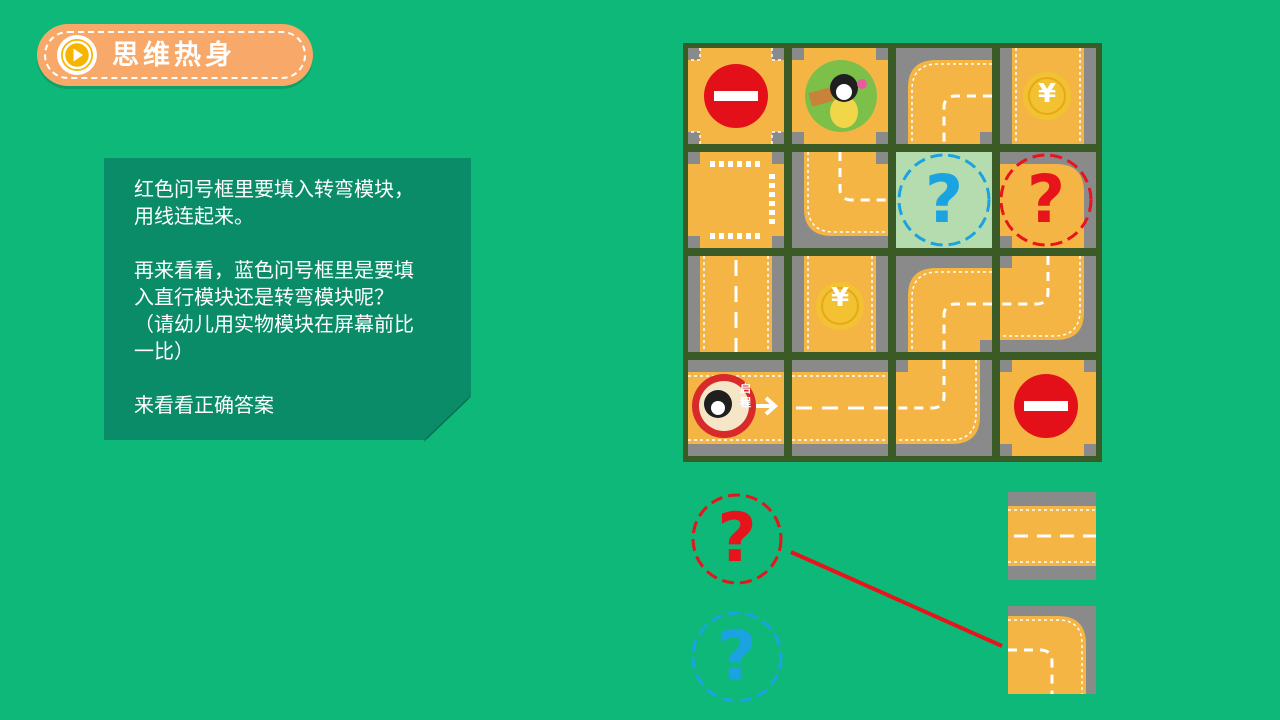 The image size is (1280, 720). What do you see at coordinates (896, 599) in the screenshot?
I see `answer-connector-line` at bounding box center [896, 599].